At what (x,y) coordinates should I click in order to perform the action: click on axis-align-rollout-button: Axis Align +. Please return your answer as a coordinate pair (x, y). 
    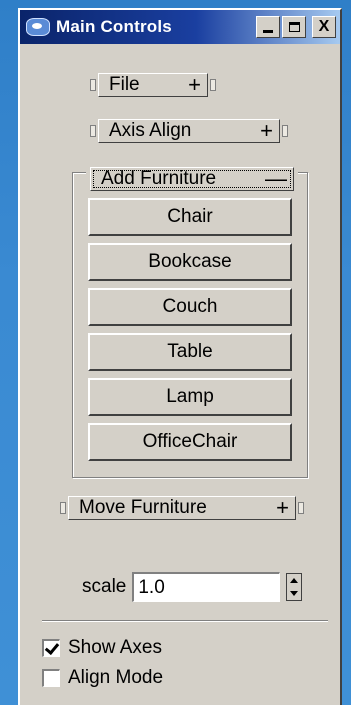
    Looking at the image, I should click on (189, 131).